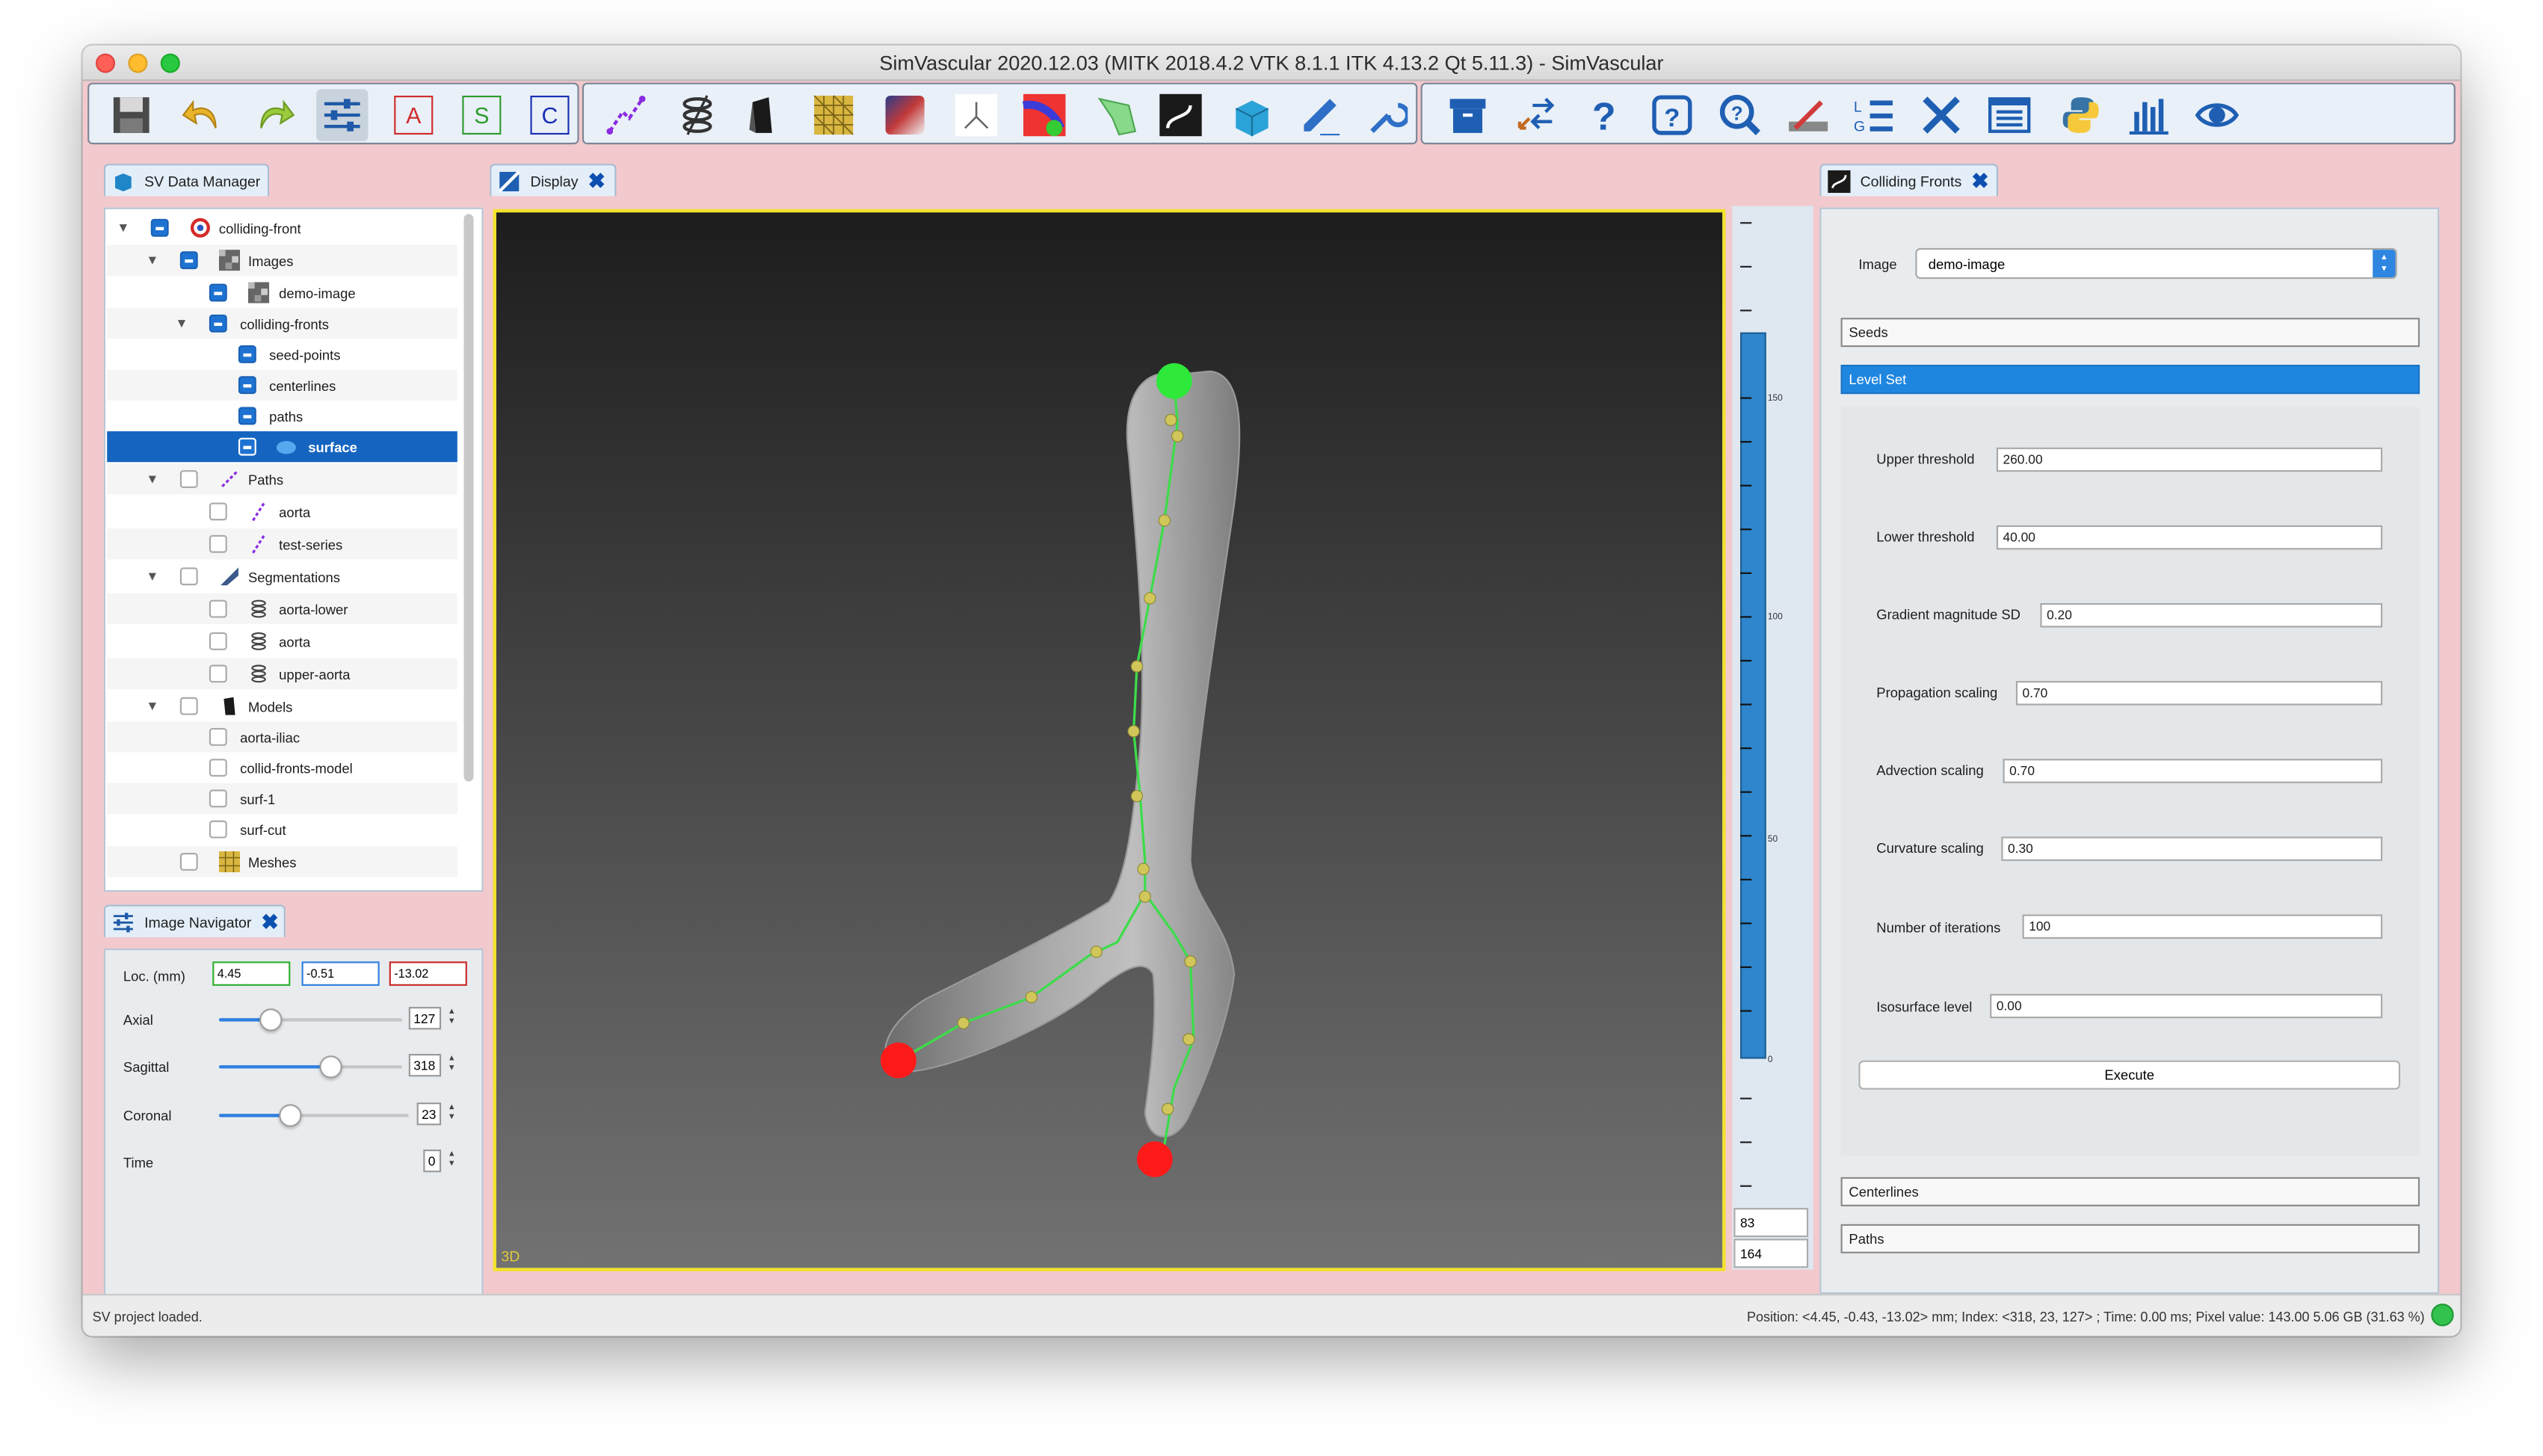  What do you see at coordinates (2009, 115) in the screenshot?
I see `list-icon` at bounding box center [2009, 115].